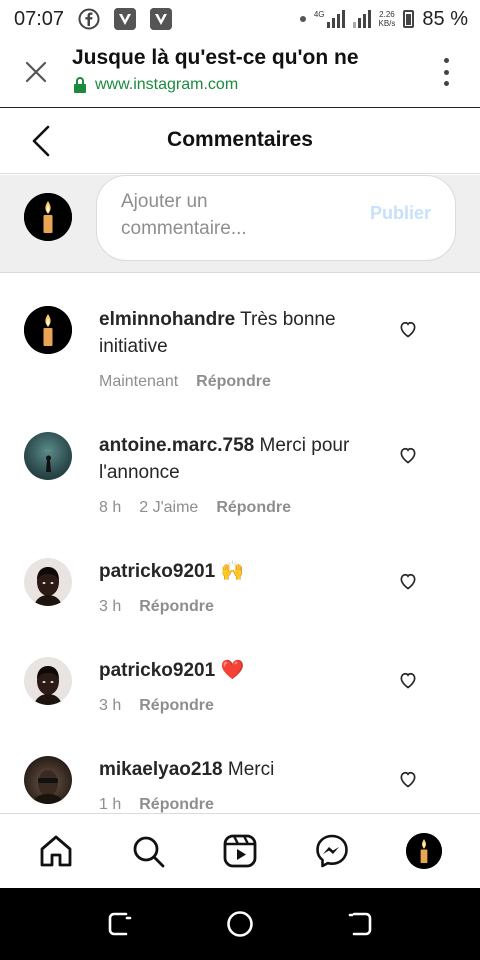 Image resolution: width=480 pixels, height=960 pixels. Describe the element at coordinates (167, 84) in the screenshot. I see `url-text: www.instagram.com` at that location.